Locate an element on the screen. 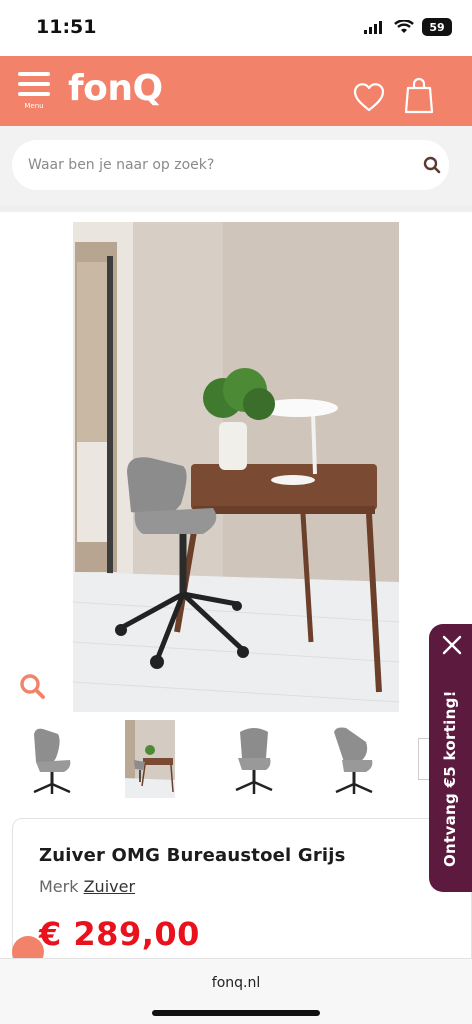  wifi-icon is located at coordinates (404, 26).